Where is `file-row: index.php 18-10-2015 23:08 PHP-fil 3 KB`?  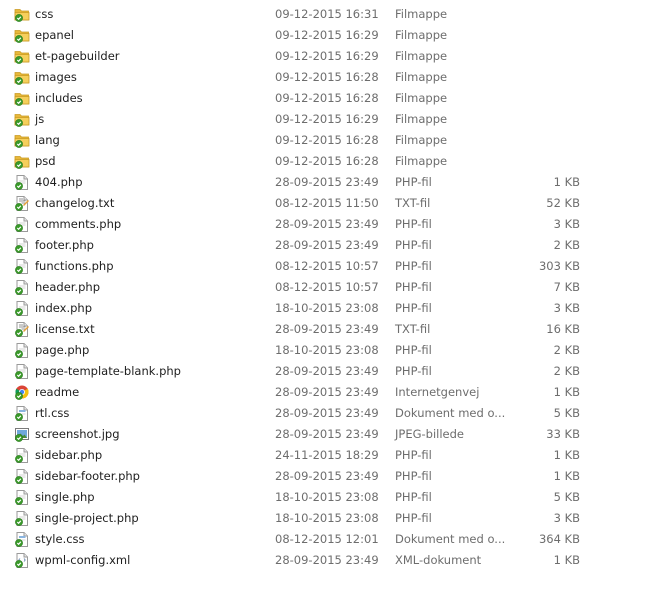
file-row: index.php 18-10-2015 23:08 PHP-fil 3 KB is located at coordinates (323, 308).